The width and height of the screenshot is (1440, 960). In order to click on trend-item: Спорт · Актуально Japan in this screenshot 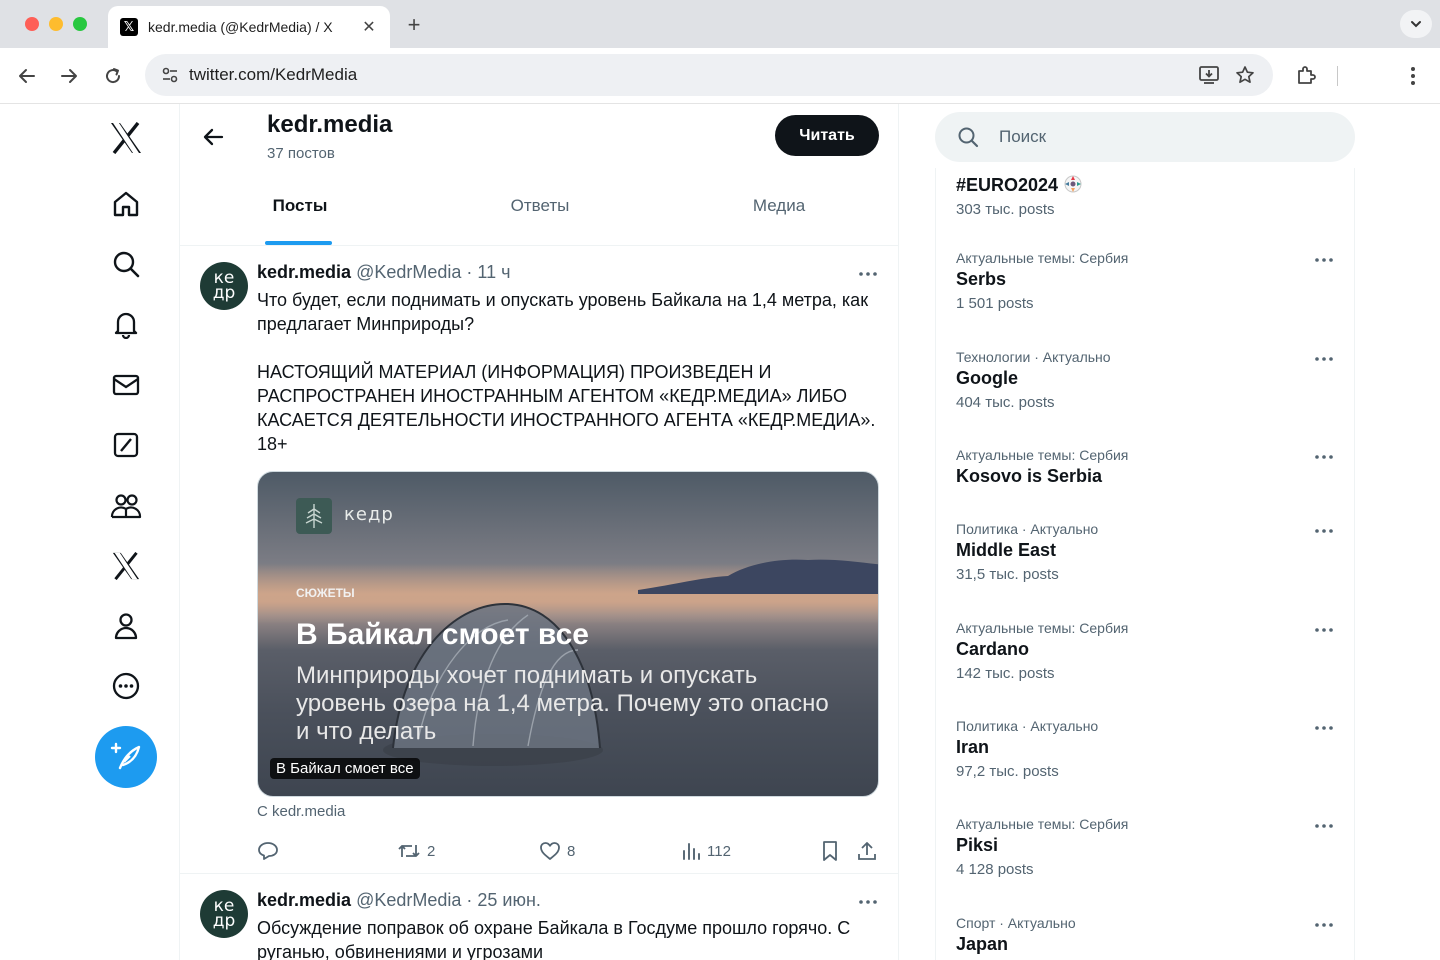, I will do `click(1146, 935)`.